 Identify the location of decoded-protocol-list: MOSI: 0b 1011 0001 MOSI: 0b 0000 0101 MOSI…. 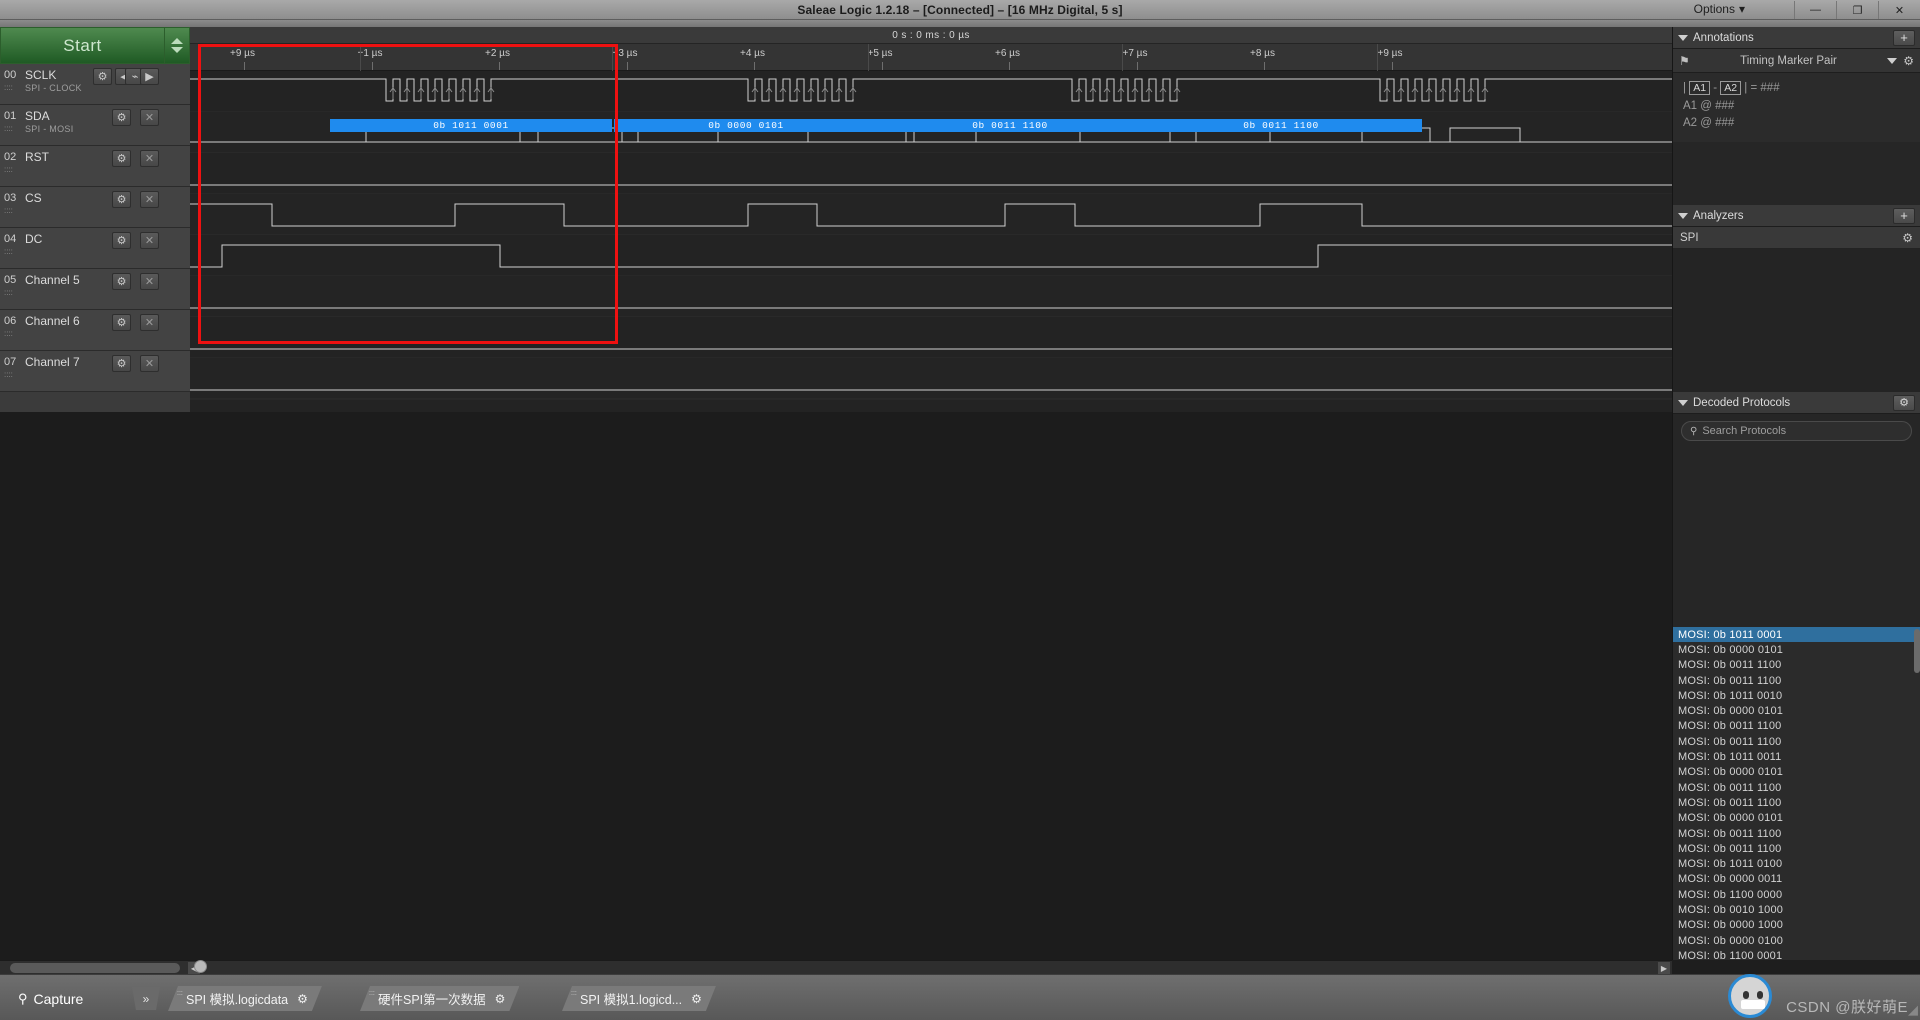
(1796, 793).